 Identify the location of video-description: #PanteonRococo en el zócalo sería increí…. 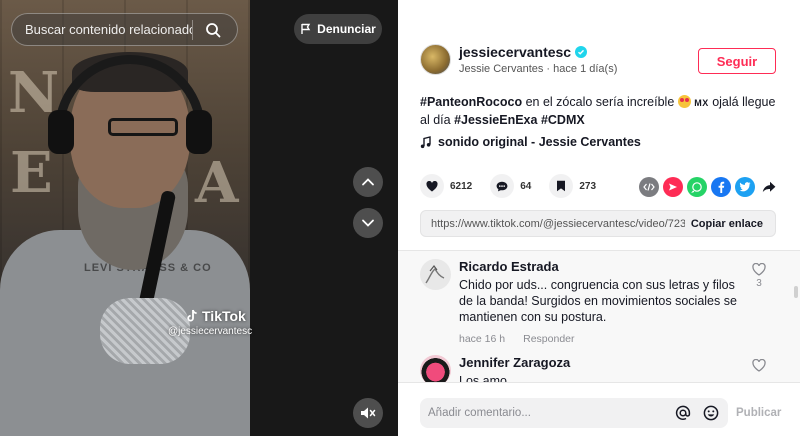
(598, 111).